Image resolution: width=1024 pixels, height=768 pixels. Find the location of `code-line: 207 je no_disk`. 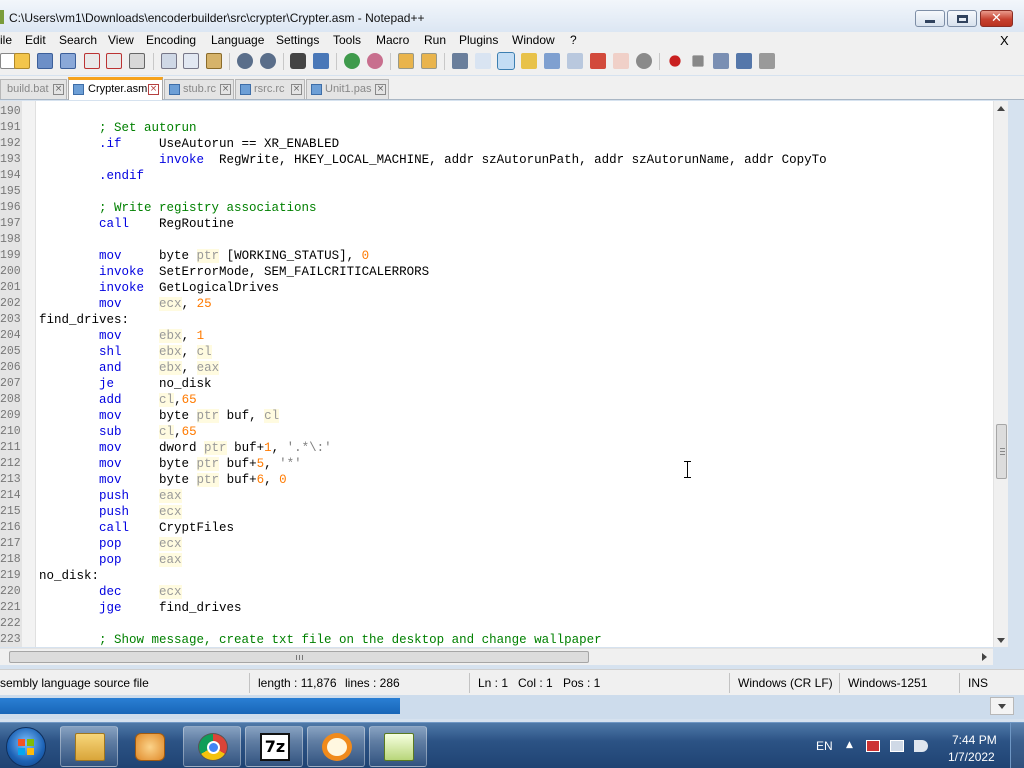

code-line: 207 je no_disk is located at coordinates (504, 384).